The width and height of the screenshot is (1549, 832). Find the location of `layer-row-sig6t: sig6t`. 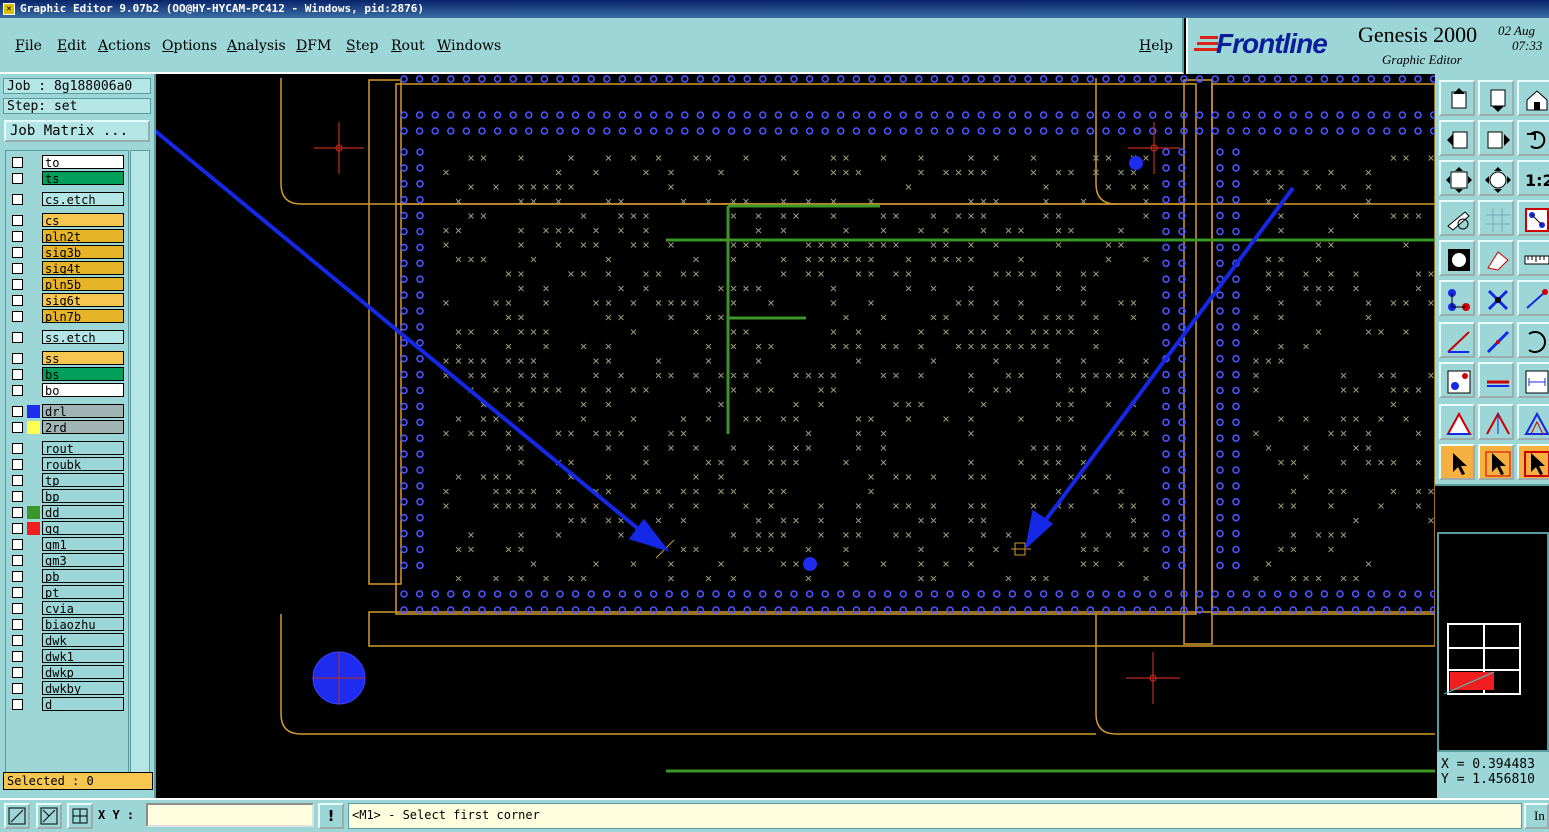

layer-row-sig6t: sig6t is located at coordinates (67, 300).